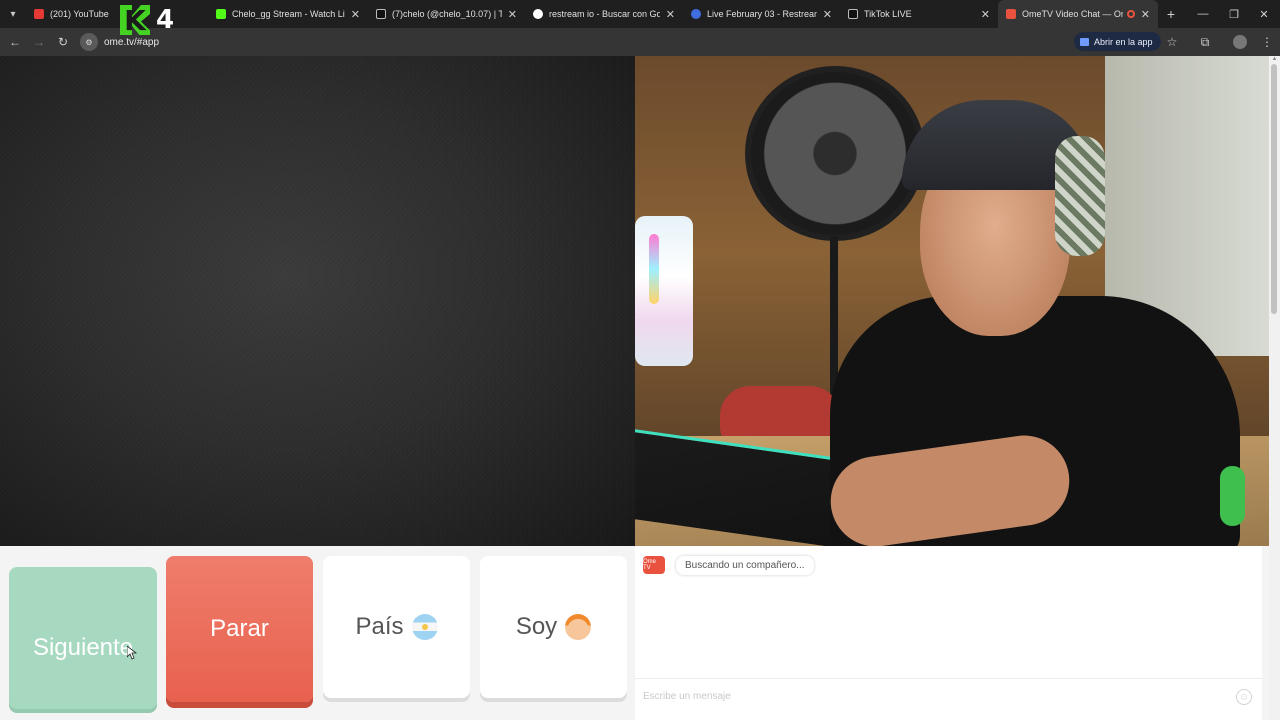 This screenshot has height=720, width=1280. What do you see at coordinates (538, 14) in the screenshot?
I see `google-icon` at bounding box center [538, 14].